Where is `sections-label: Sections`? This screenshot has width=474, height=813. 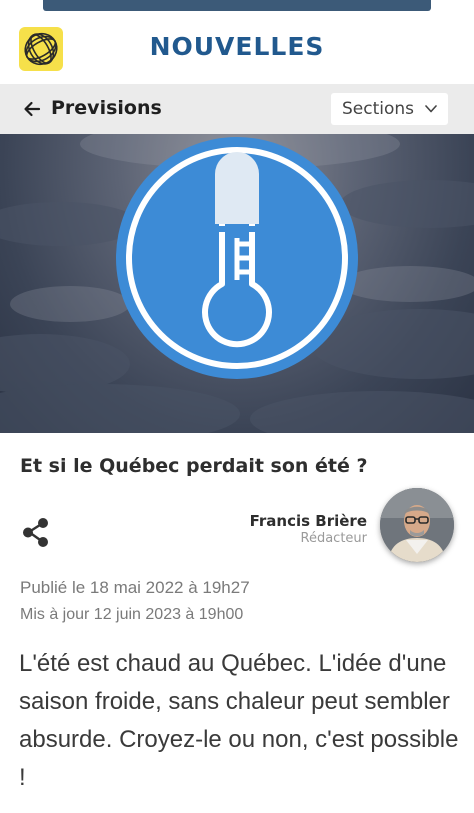
sections-label: Sections is located at coordinates (378, 109).